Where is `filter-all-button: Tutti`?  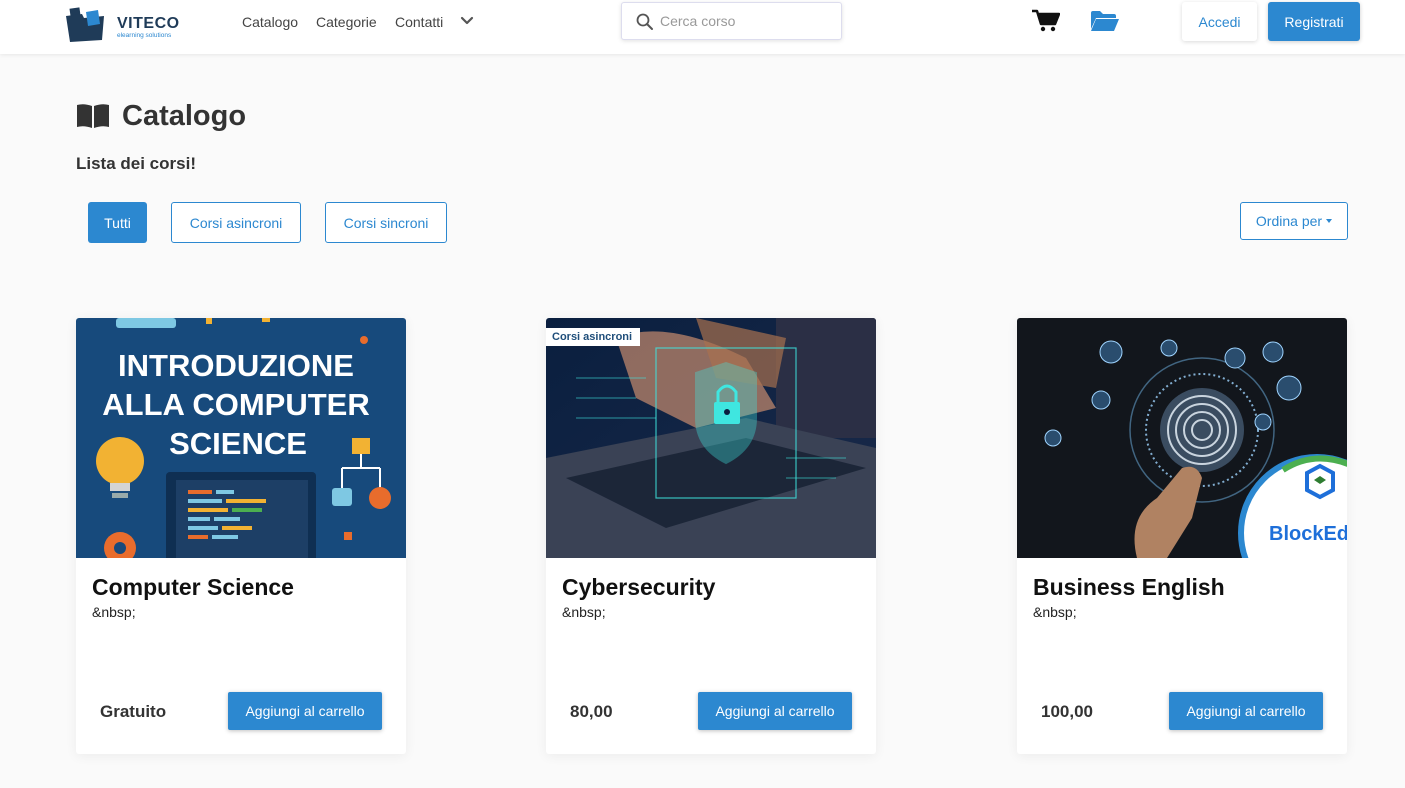
filter-all-button: Tutti is located at coordinates (117, 222).